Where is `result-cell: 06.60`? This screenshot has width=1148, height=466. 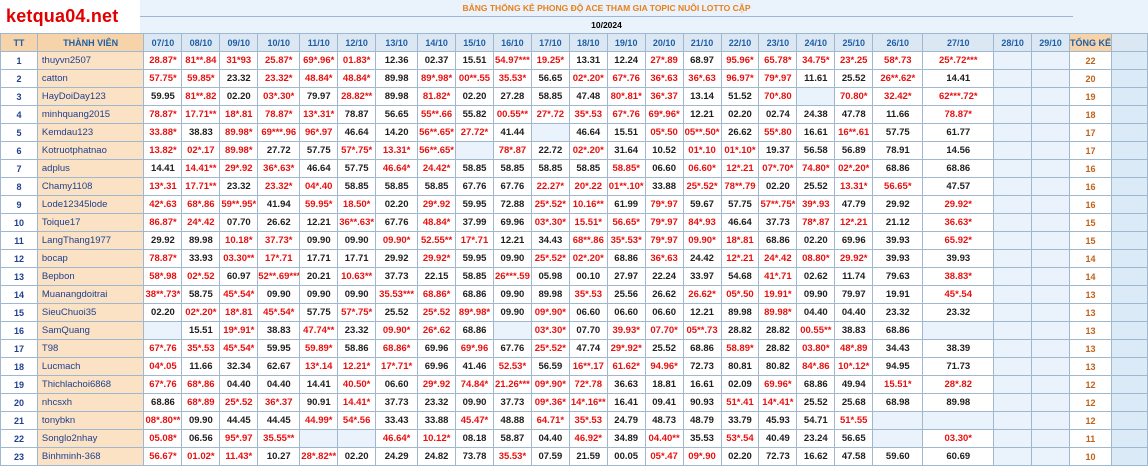 result-cell: 06.60 is located at coordinates (664, 312).